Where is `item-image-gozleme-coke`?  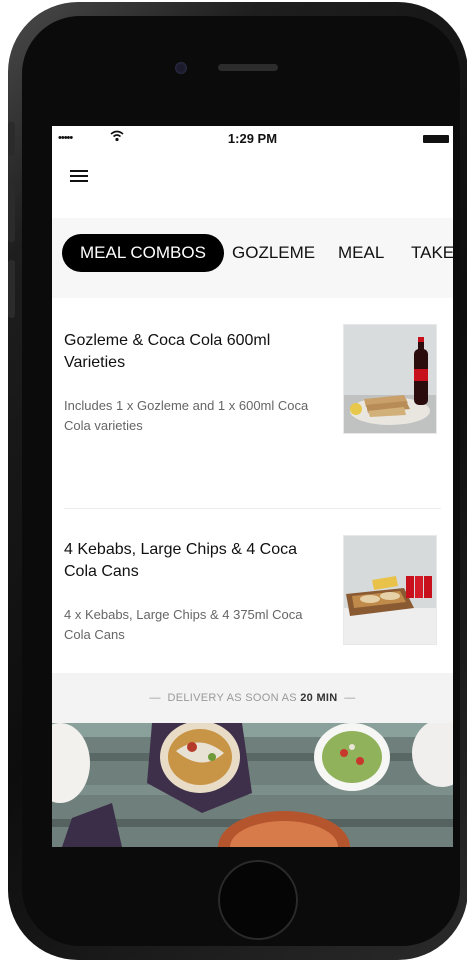 item-image-gozleme-coke is located at coordinates (390, 379).